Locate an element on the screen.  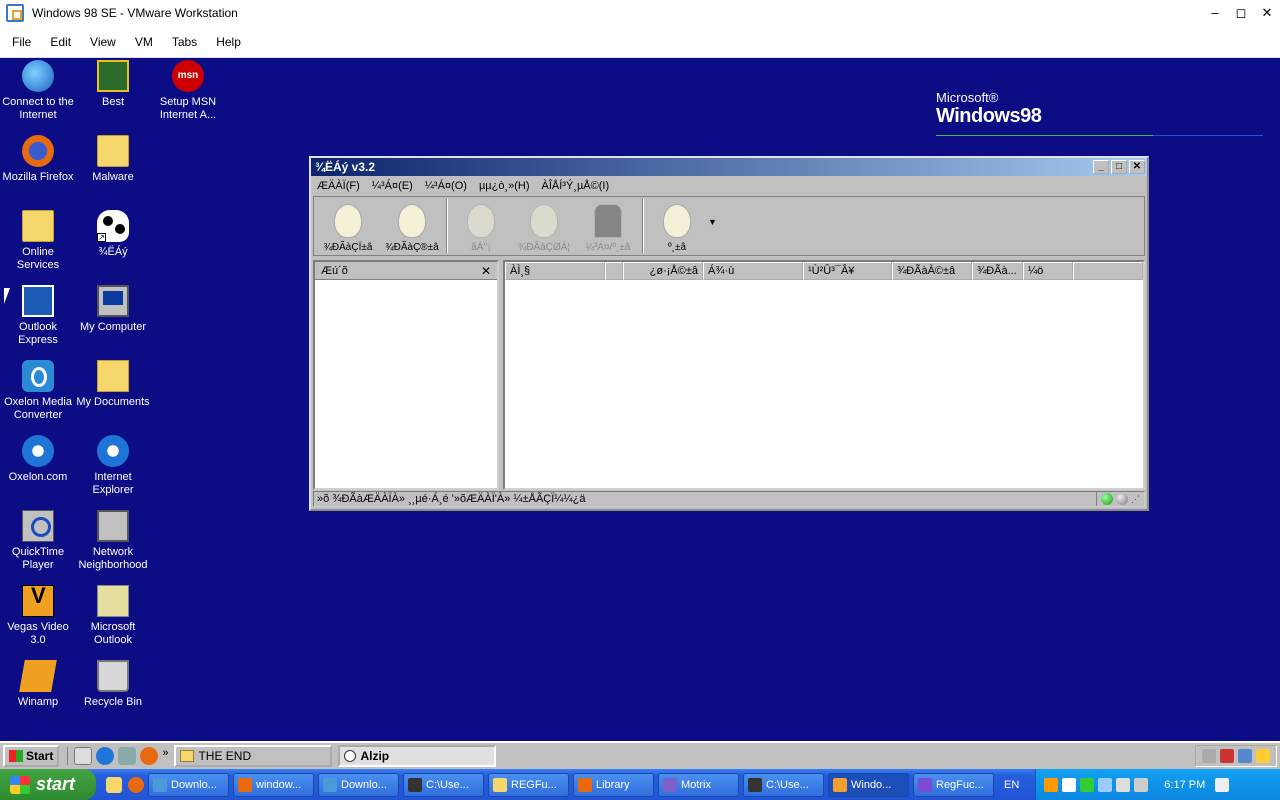
task-label: Library is located at coordinates (613, 784).